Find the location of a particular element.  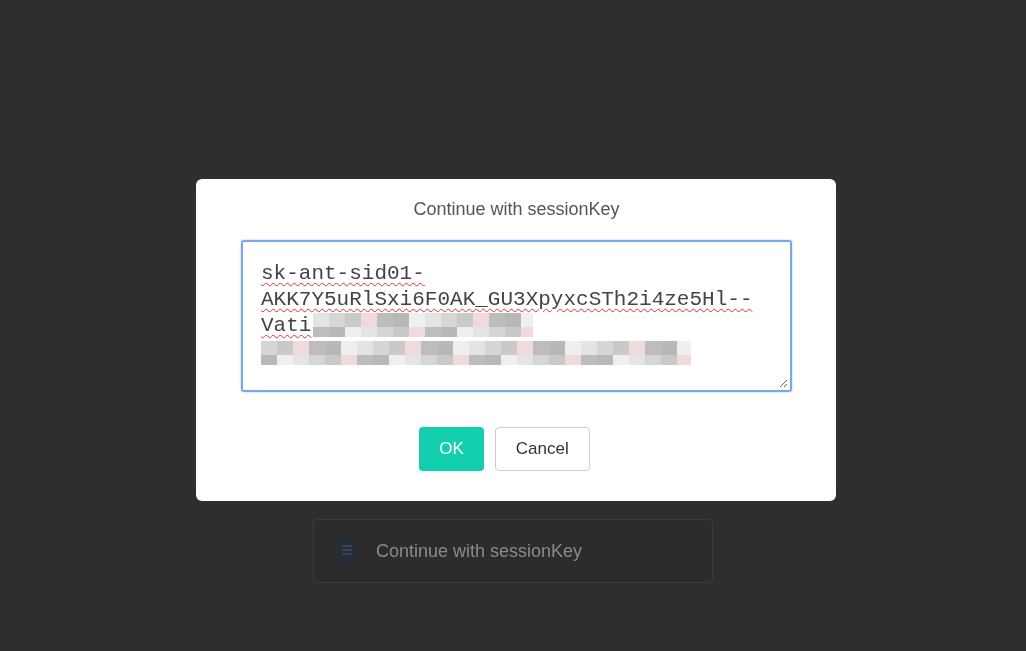

cancel-button: Cancel is located at coordinates (542, 449).